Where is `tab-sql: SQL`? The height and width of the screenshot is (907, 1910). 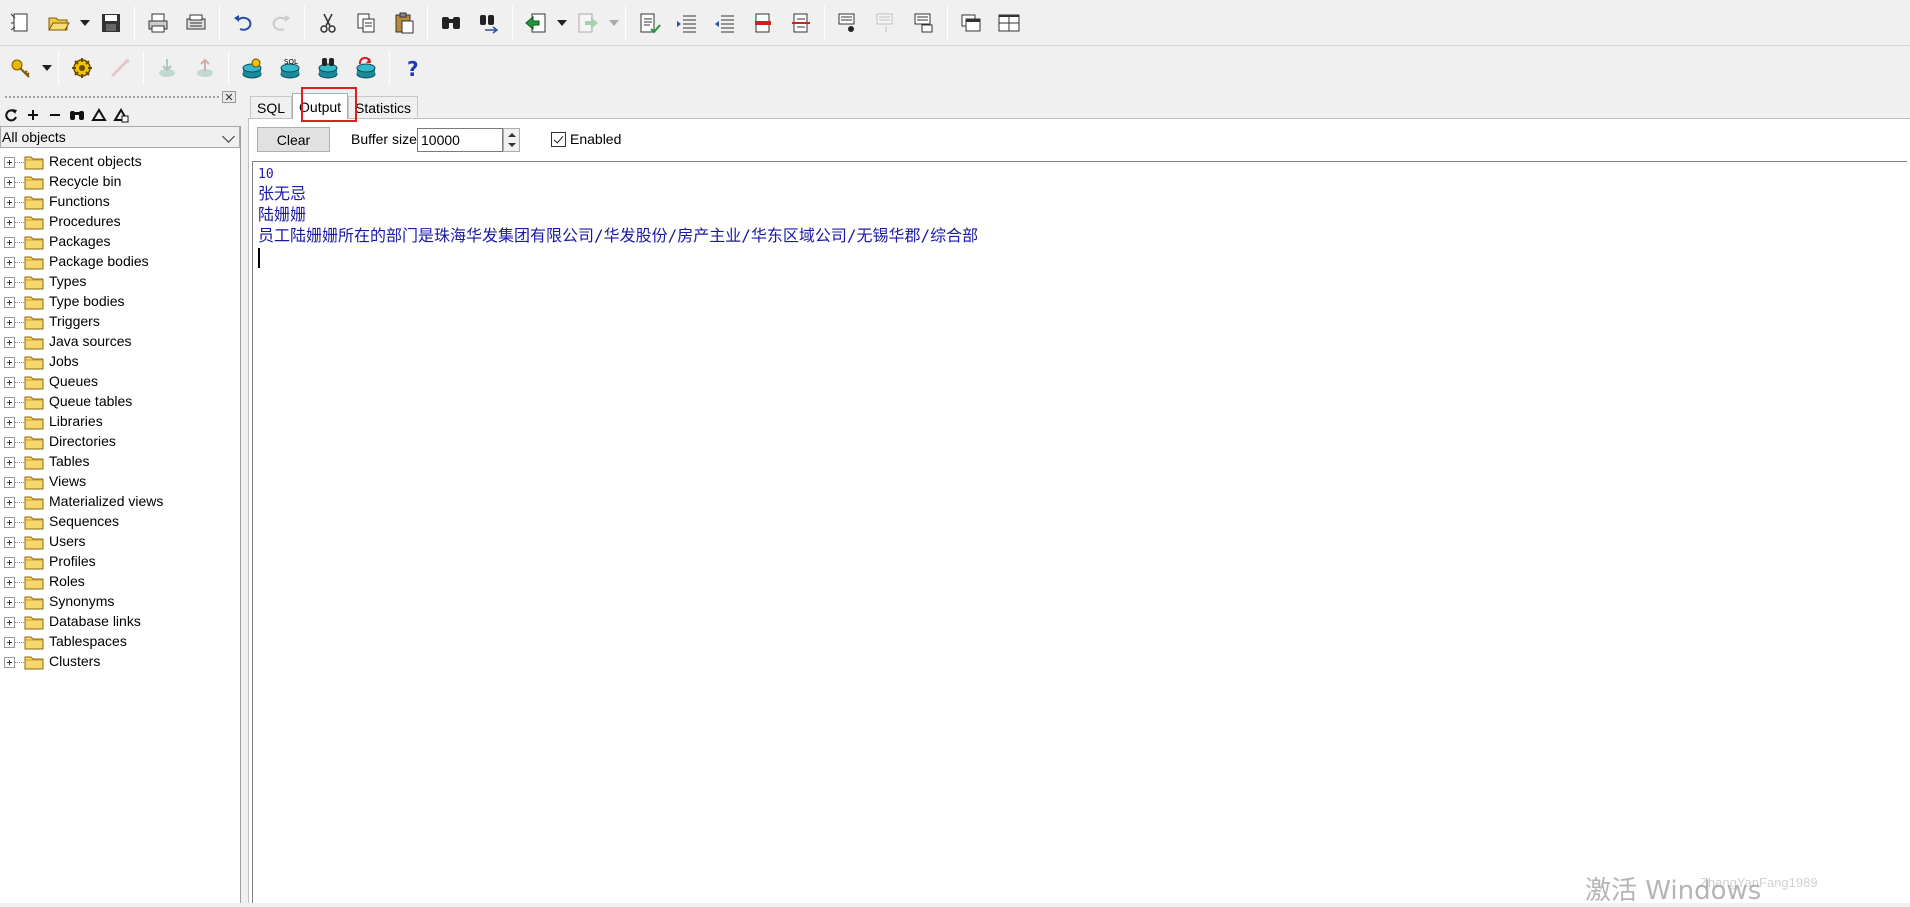
tab-sql: SQL is located at coordinates (271, 107).